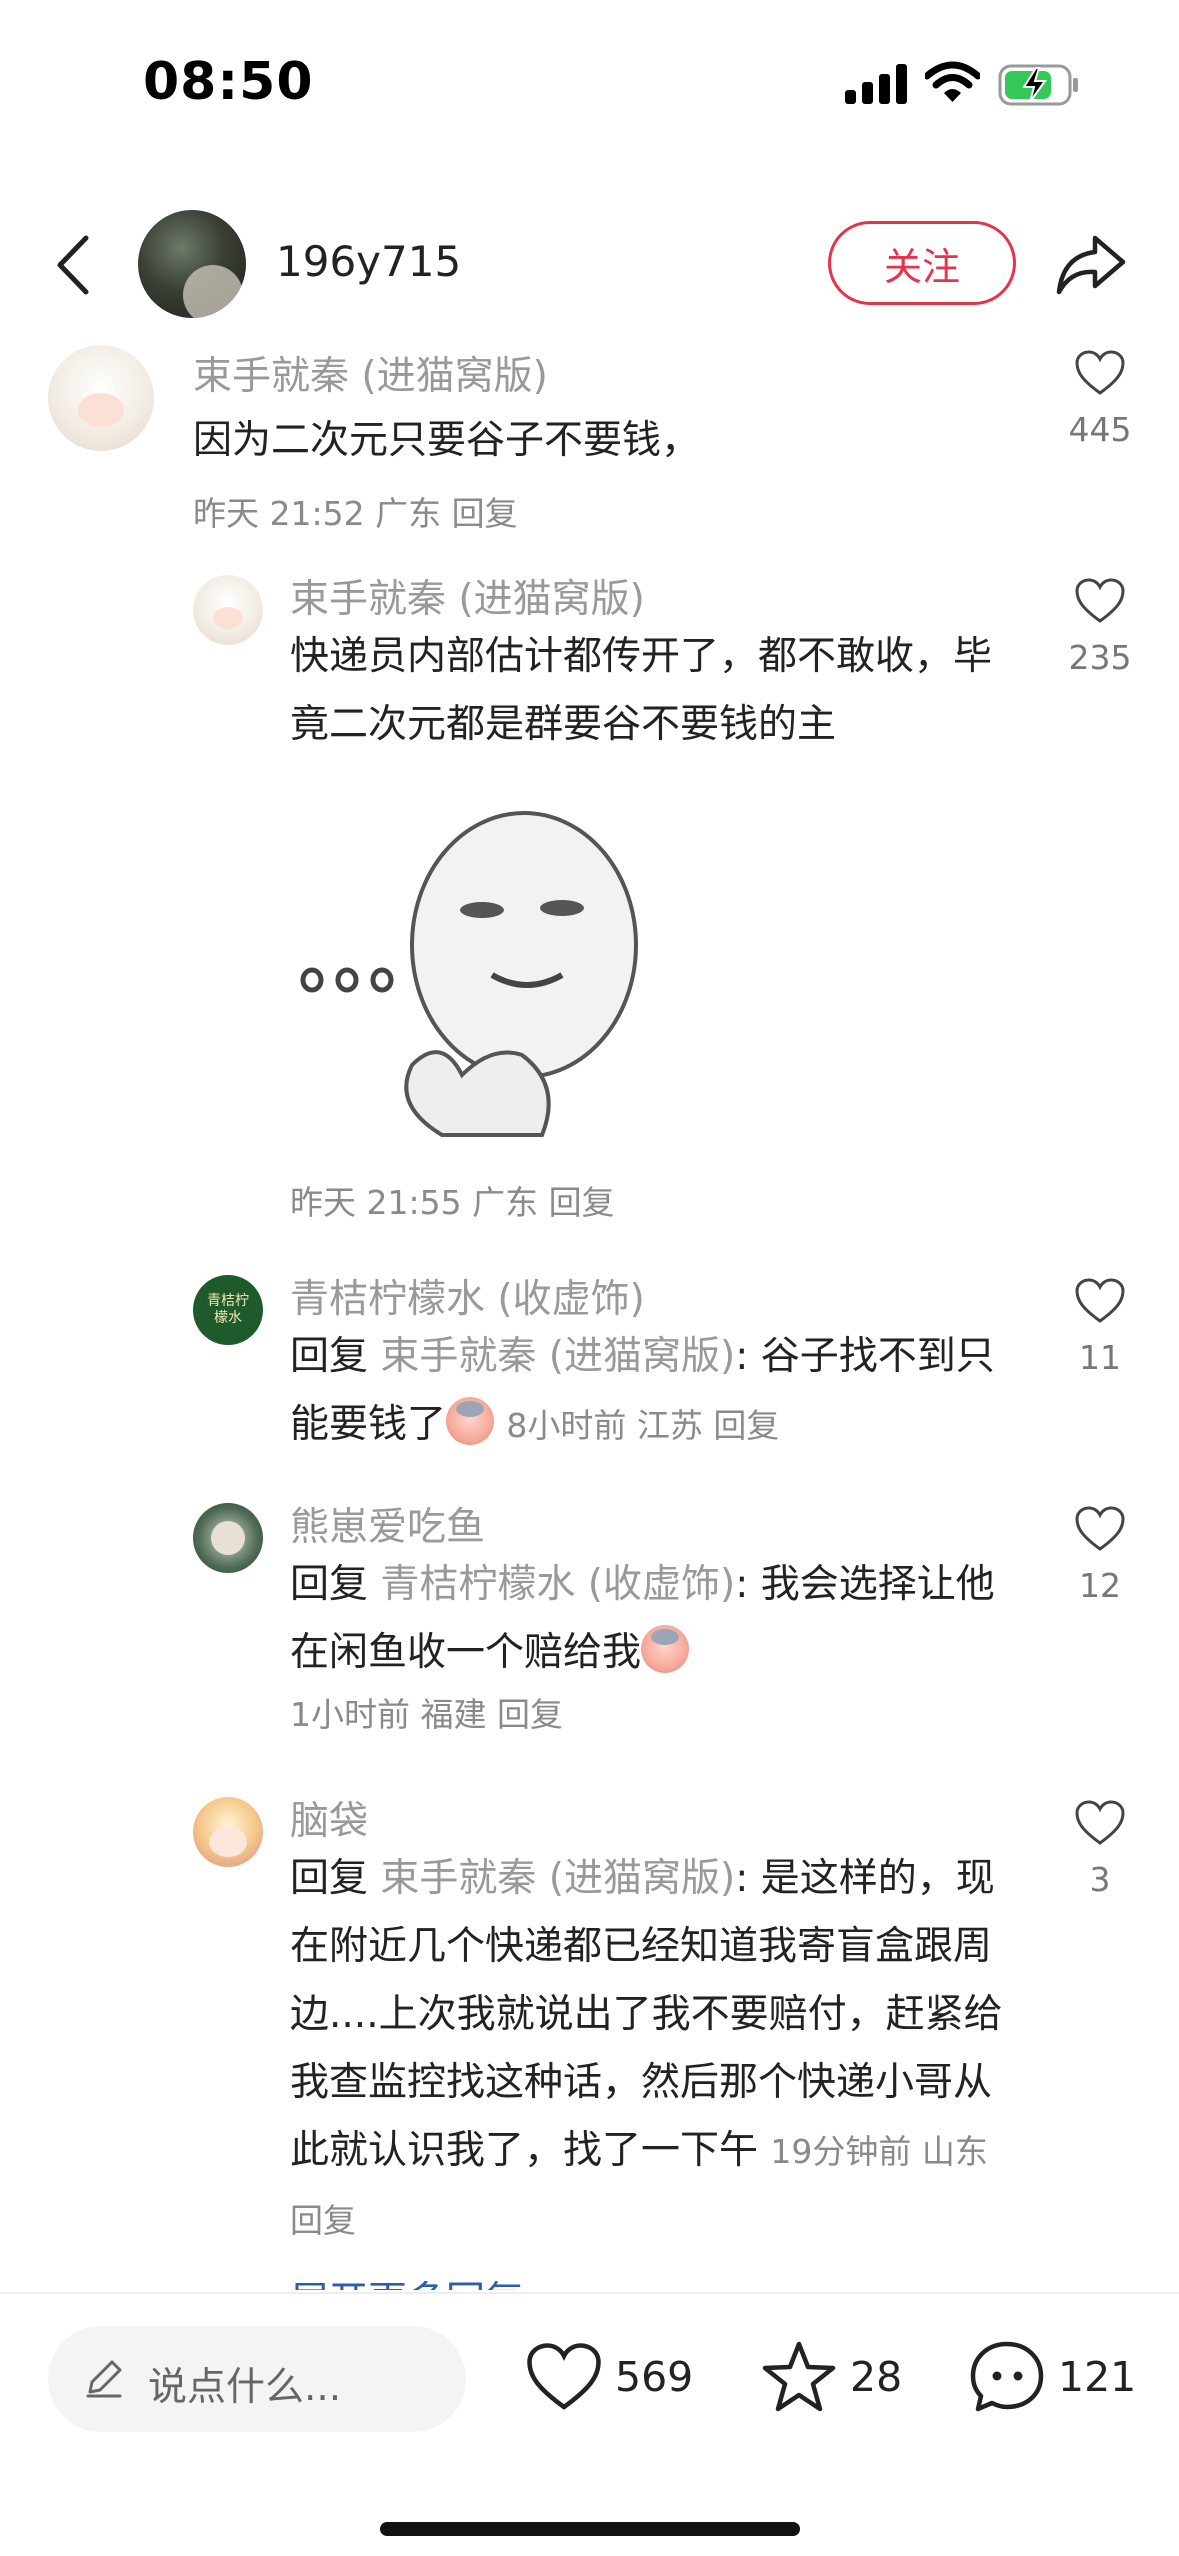 The width and height of the screenshot is (1179, 2556). I want to click on chat-bubble-icon, so click(1007, 2376).